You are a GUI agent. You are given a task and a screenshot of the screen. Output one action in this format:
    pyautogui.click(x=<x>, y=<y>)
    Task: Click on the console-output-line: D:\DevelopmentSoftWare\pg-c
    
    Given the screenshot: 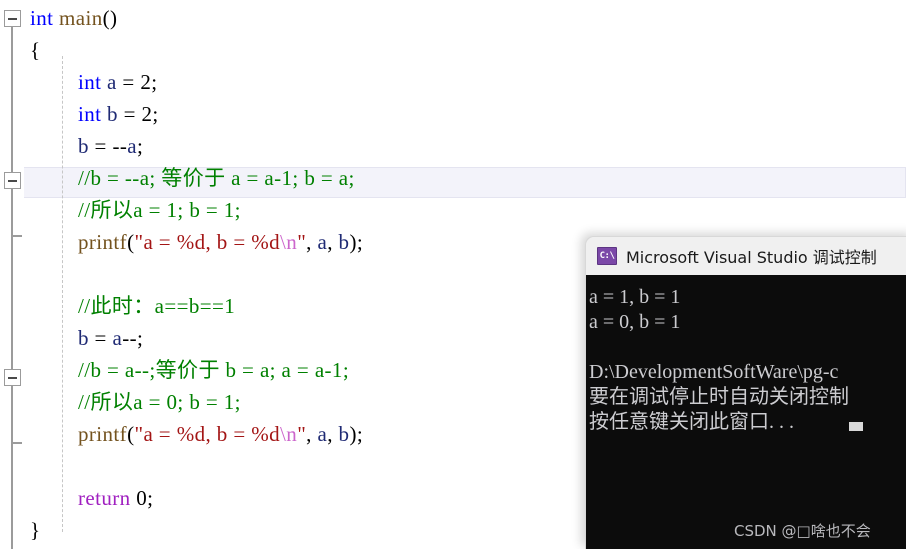 What is the action you would take?
    pyautogui.click(x=714, y=372)
    